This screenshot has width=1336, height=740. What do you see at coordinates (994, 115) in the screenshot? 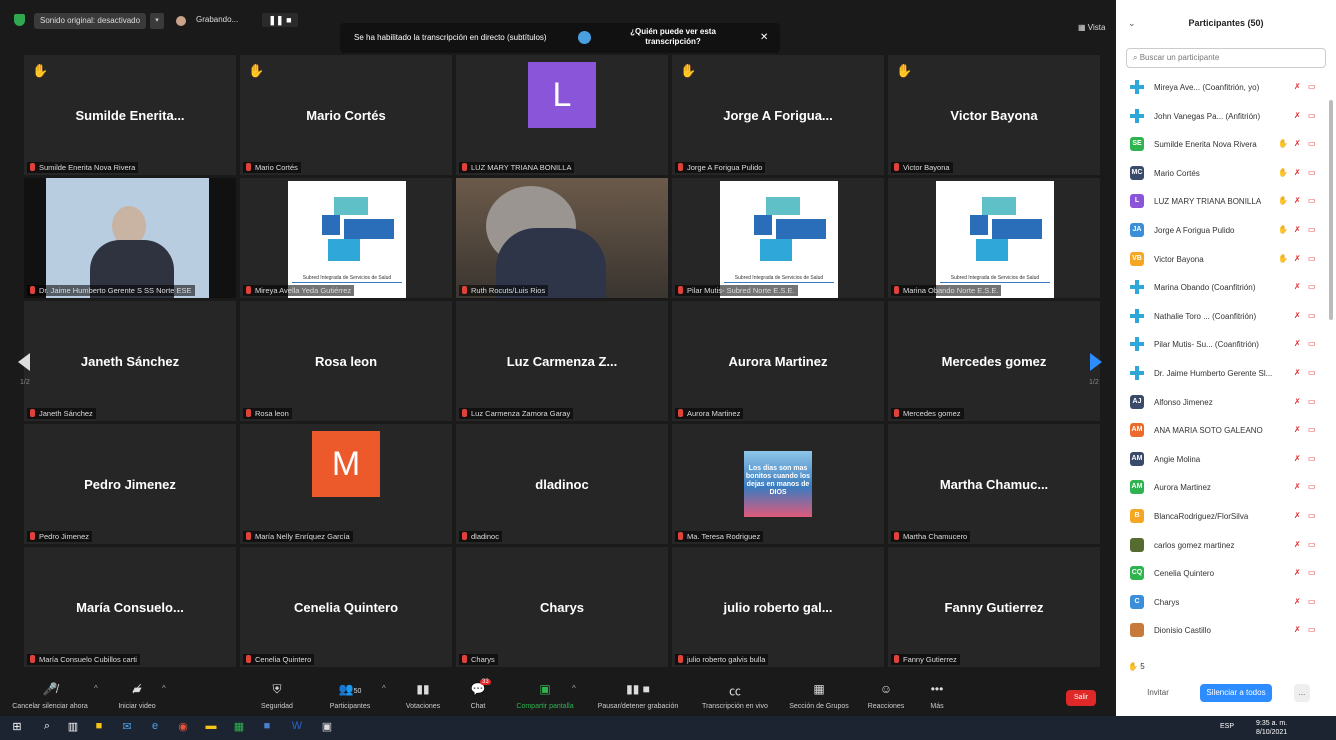
I see `video-tile: ✋ Victor Bayona Victor Bayona` at bounding box center [994, 115].